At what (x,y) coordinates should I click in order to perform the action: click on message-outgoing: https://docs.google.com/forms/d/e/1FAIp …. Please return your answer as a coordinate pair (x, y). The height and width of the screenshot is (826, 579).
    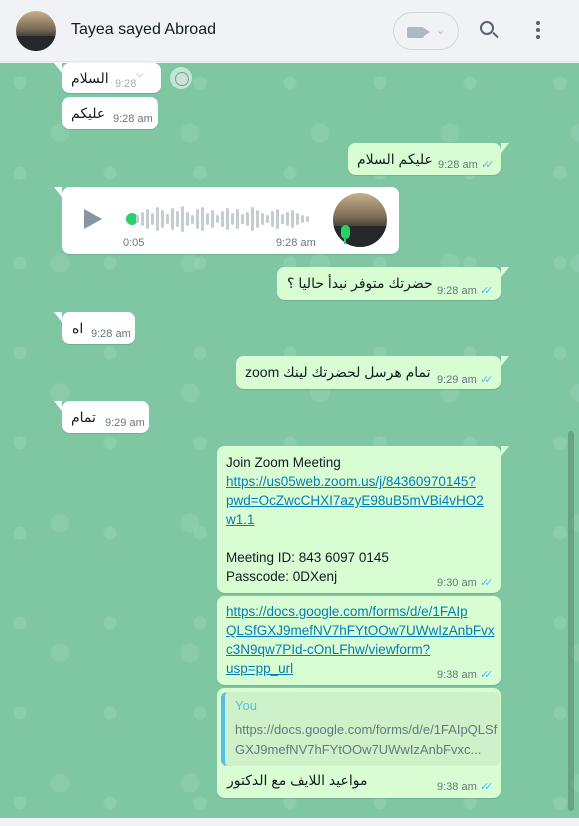
    Looking at the image, I should click on (359, 640).